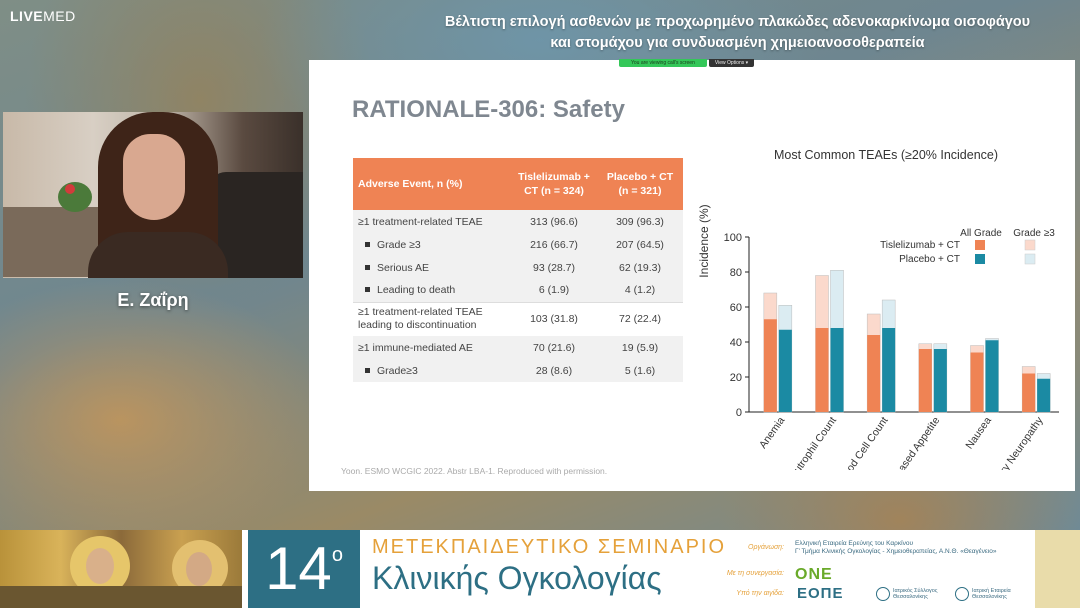 The width and height of the screenshot is (1080, 608). Describe the element at coordinates (640, 244) in the screenshot. I see `row-value-placebo: 207 (64.5)` at that location.